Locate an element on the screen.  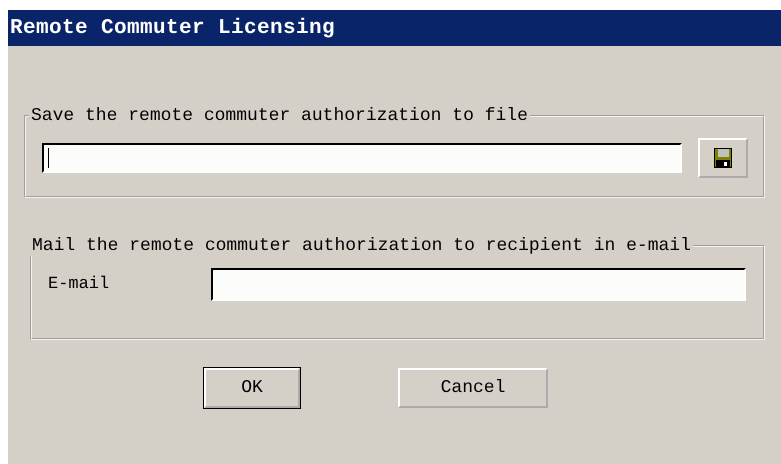
group-label: Save the remote commuter authorization to file is located at coordinates (279, 116).